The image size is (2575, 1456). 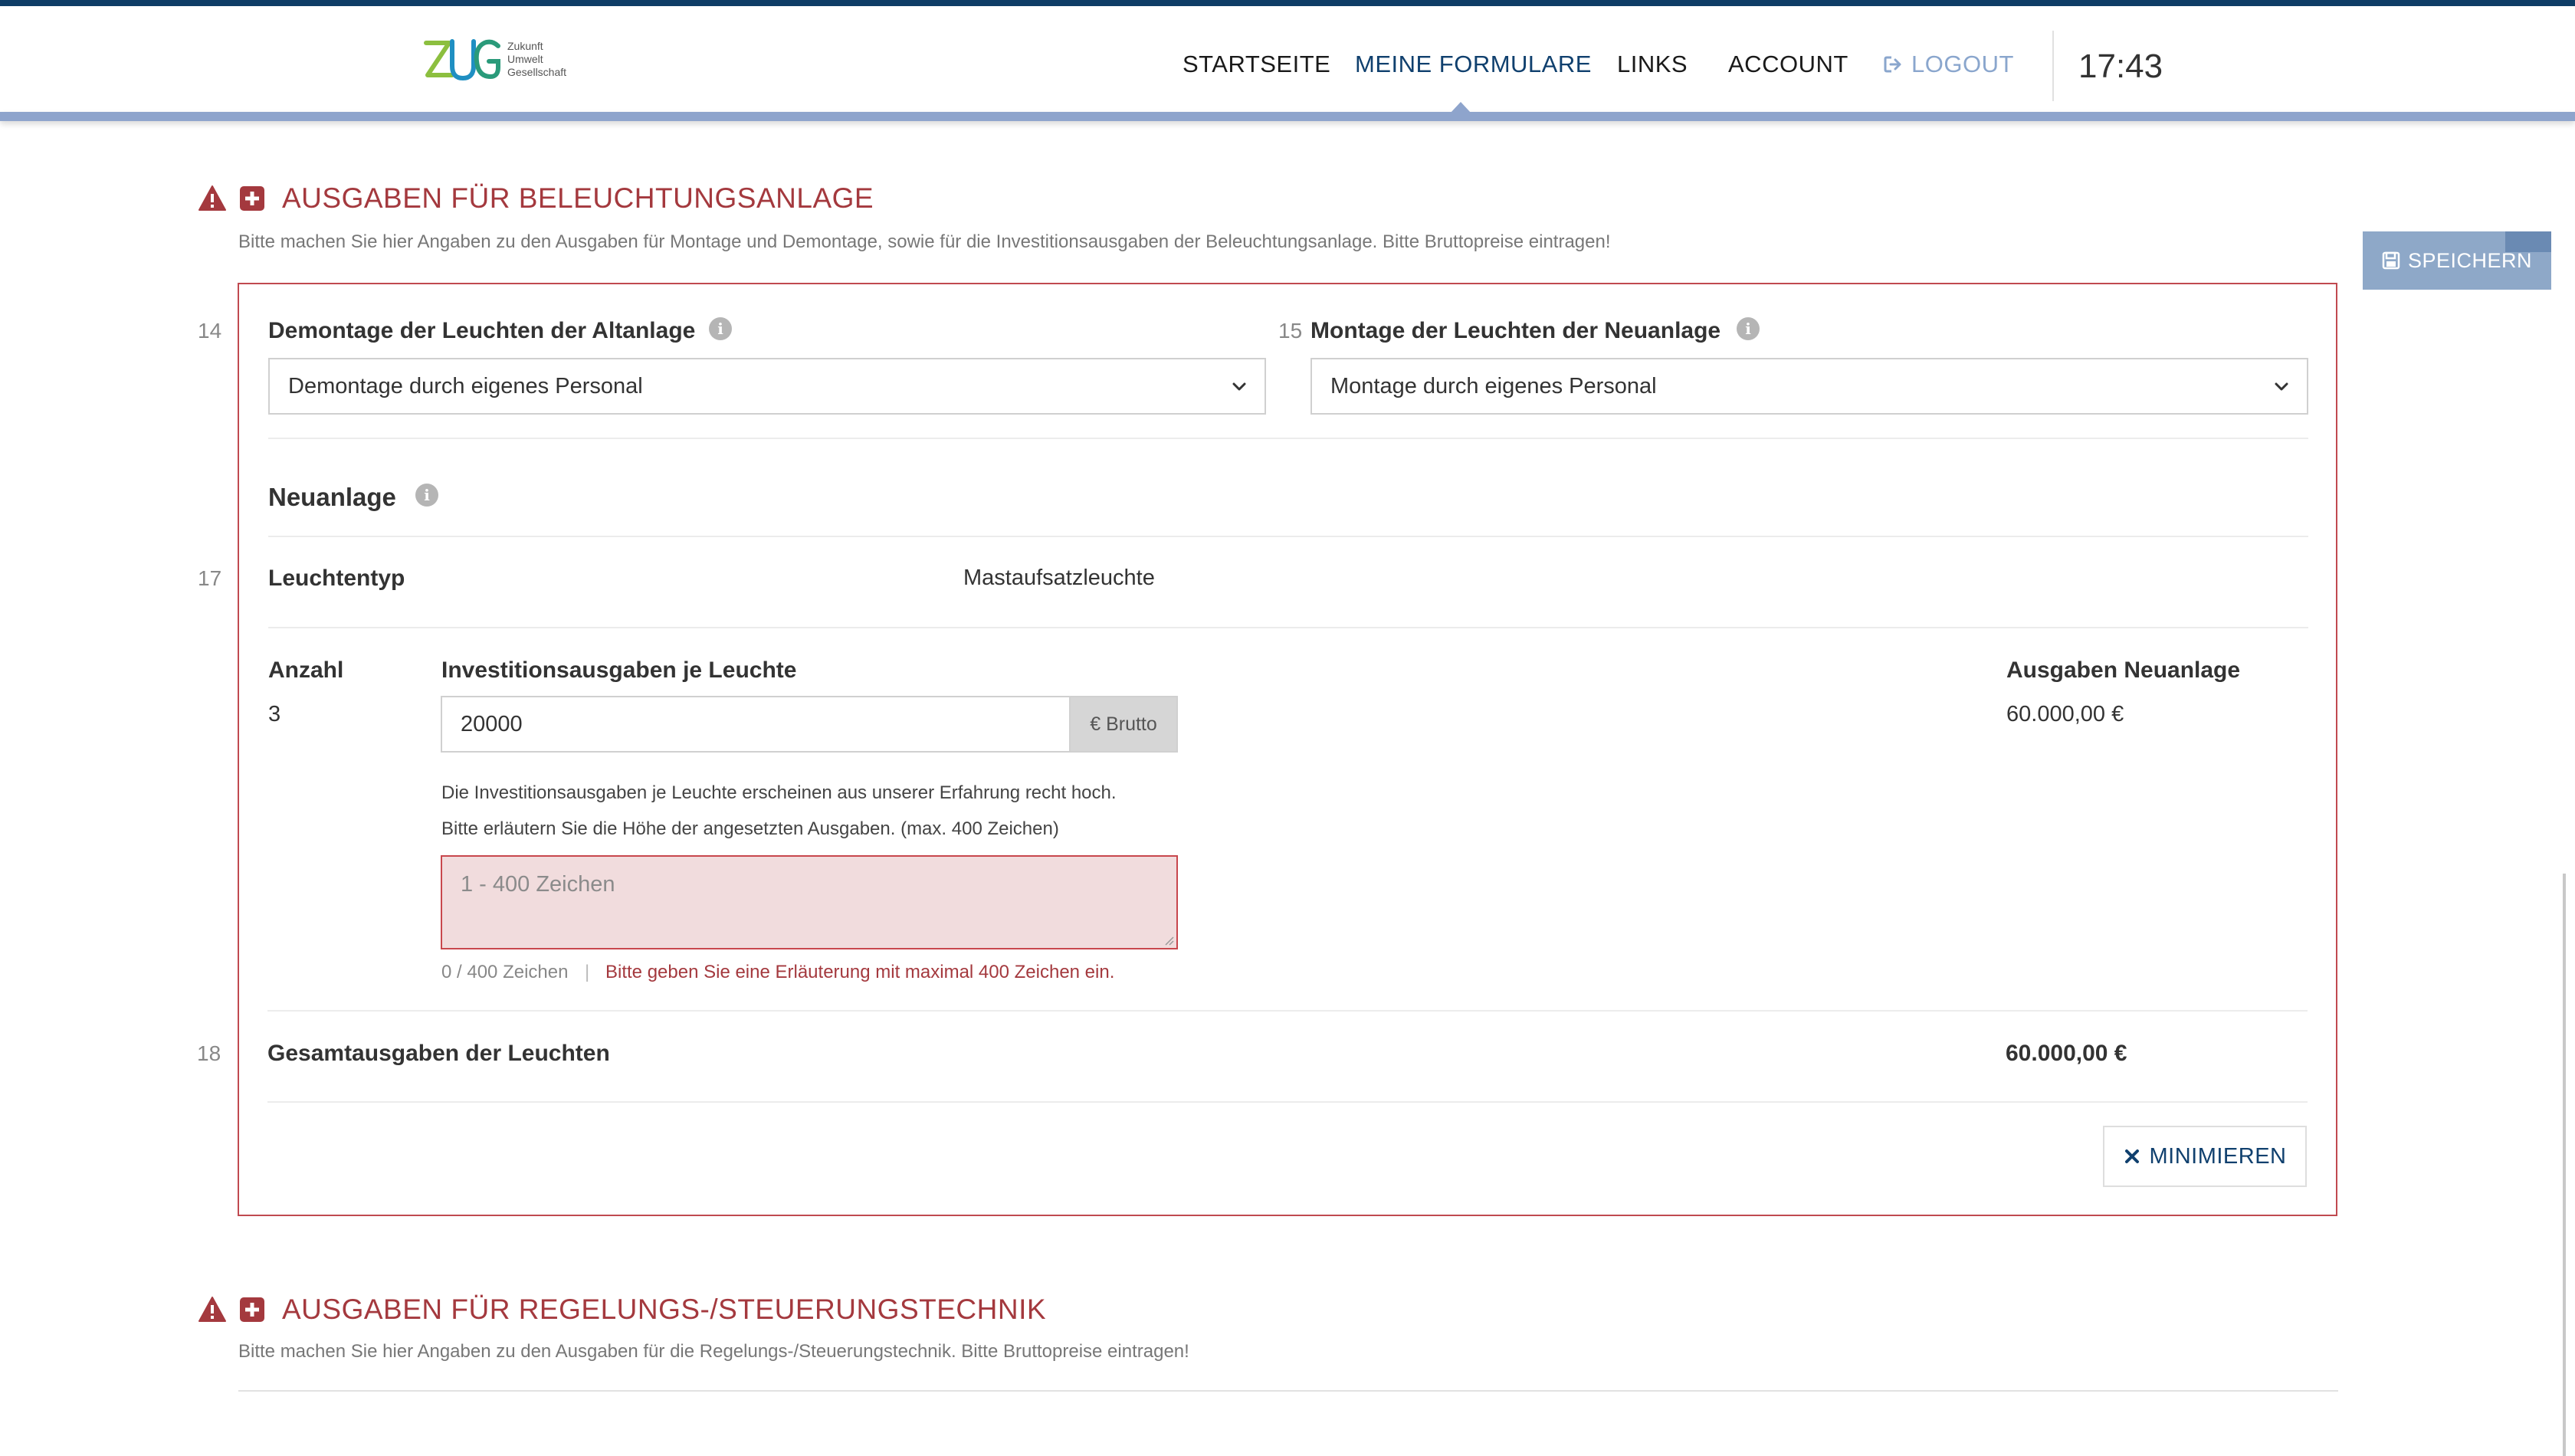 I want to click on leuchtentyp-value: Mastaufsatzleuchte, so click(x=1059, y=578).